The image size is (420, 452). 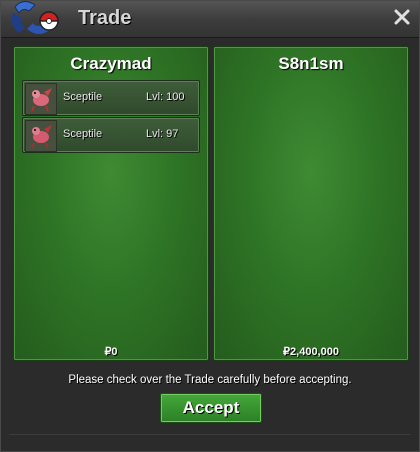 What do you see at coordinates (311, 352) in the screenshot?
I see `money-offer-right: ₽2,400,000` at bounding box center [311, 352].